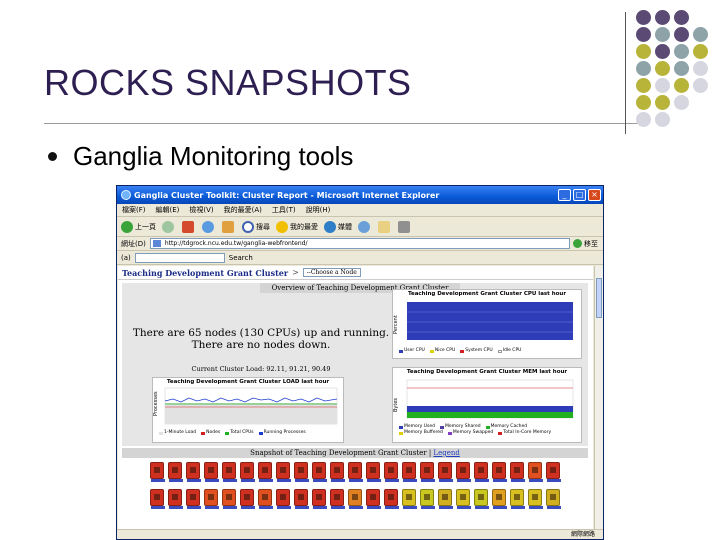 The image size is (720, 540). Describe the element at coordinates (243, 210) in the screenshot. I see `menu-favorites: 我的最愛(A)` at that location.